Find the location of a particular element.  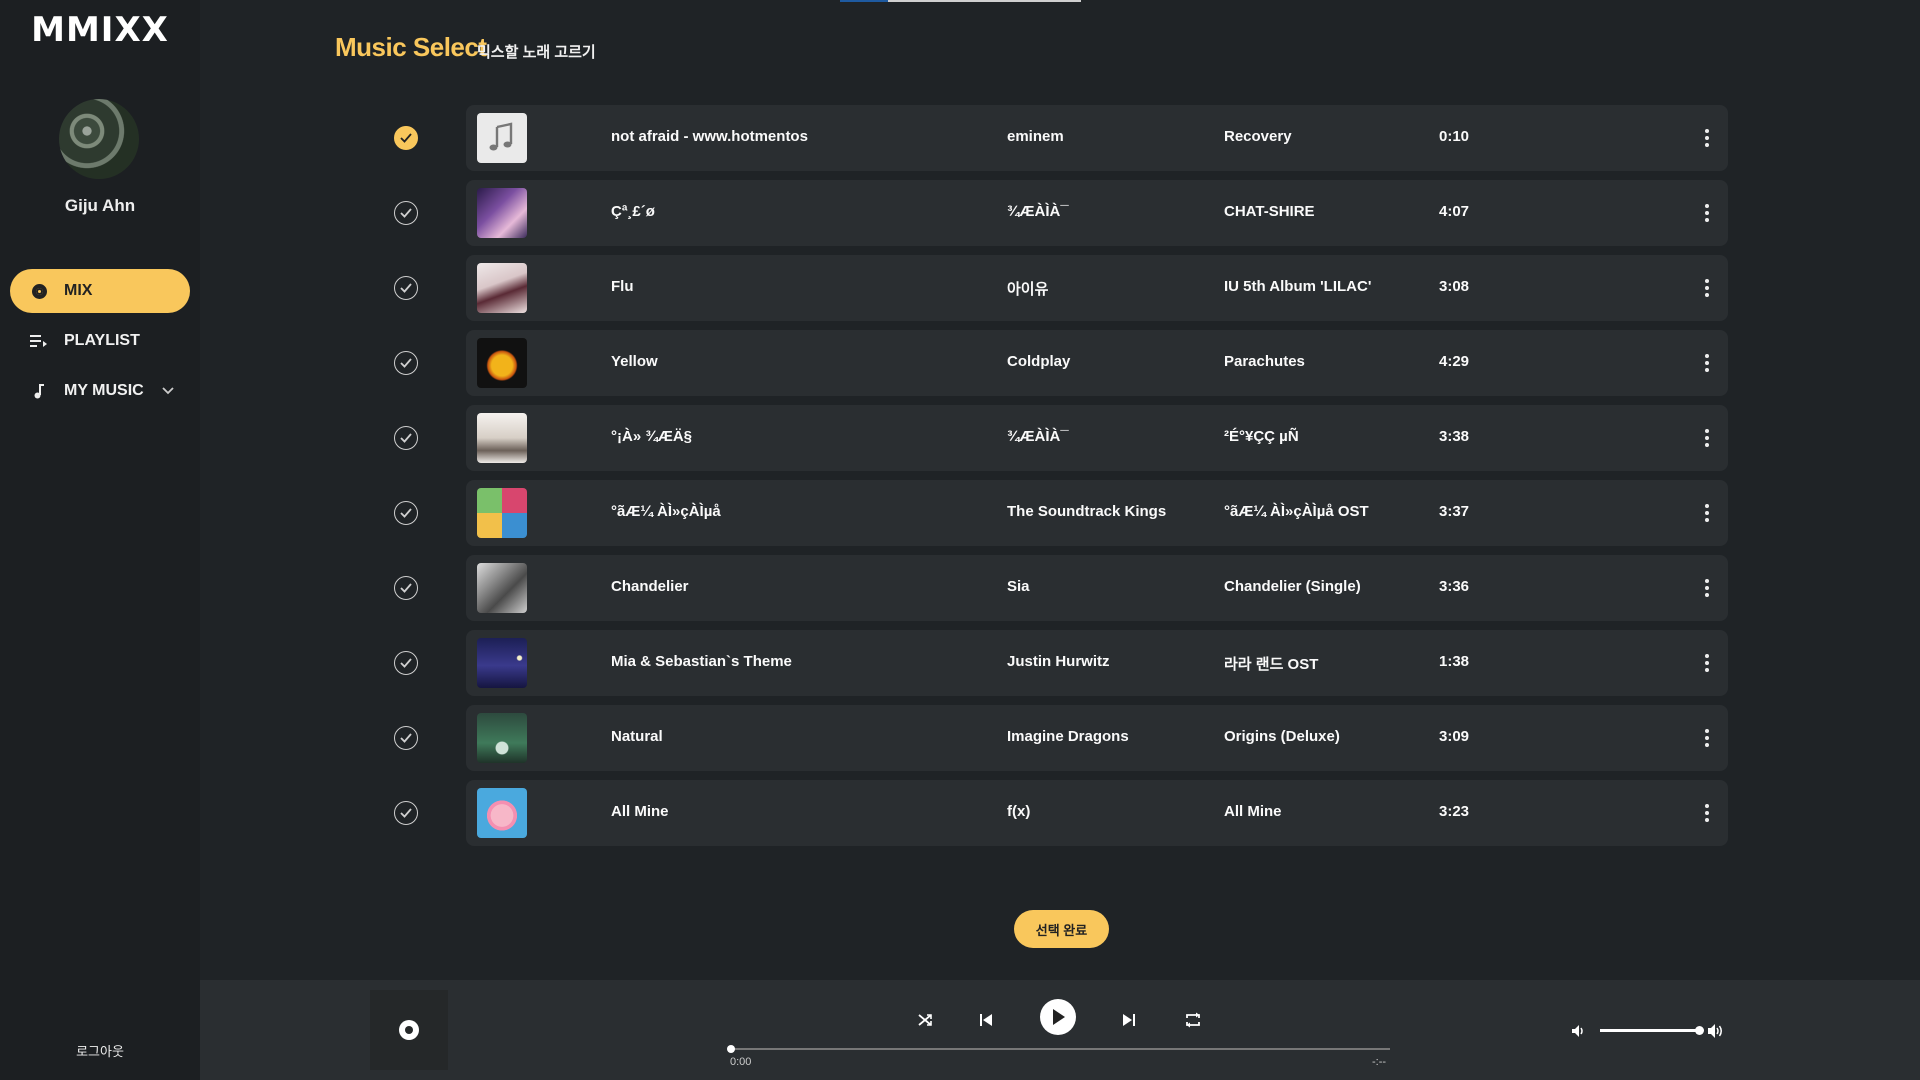

sidebar-item-mix: MIX is located at coordinates (100, 291).